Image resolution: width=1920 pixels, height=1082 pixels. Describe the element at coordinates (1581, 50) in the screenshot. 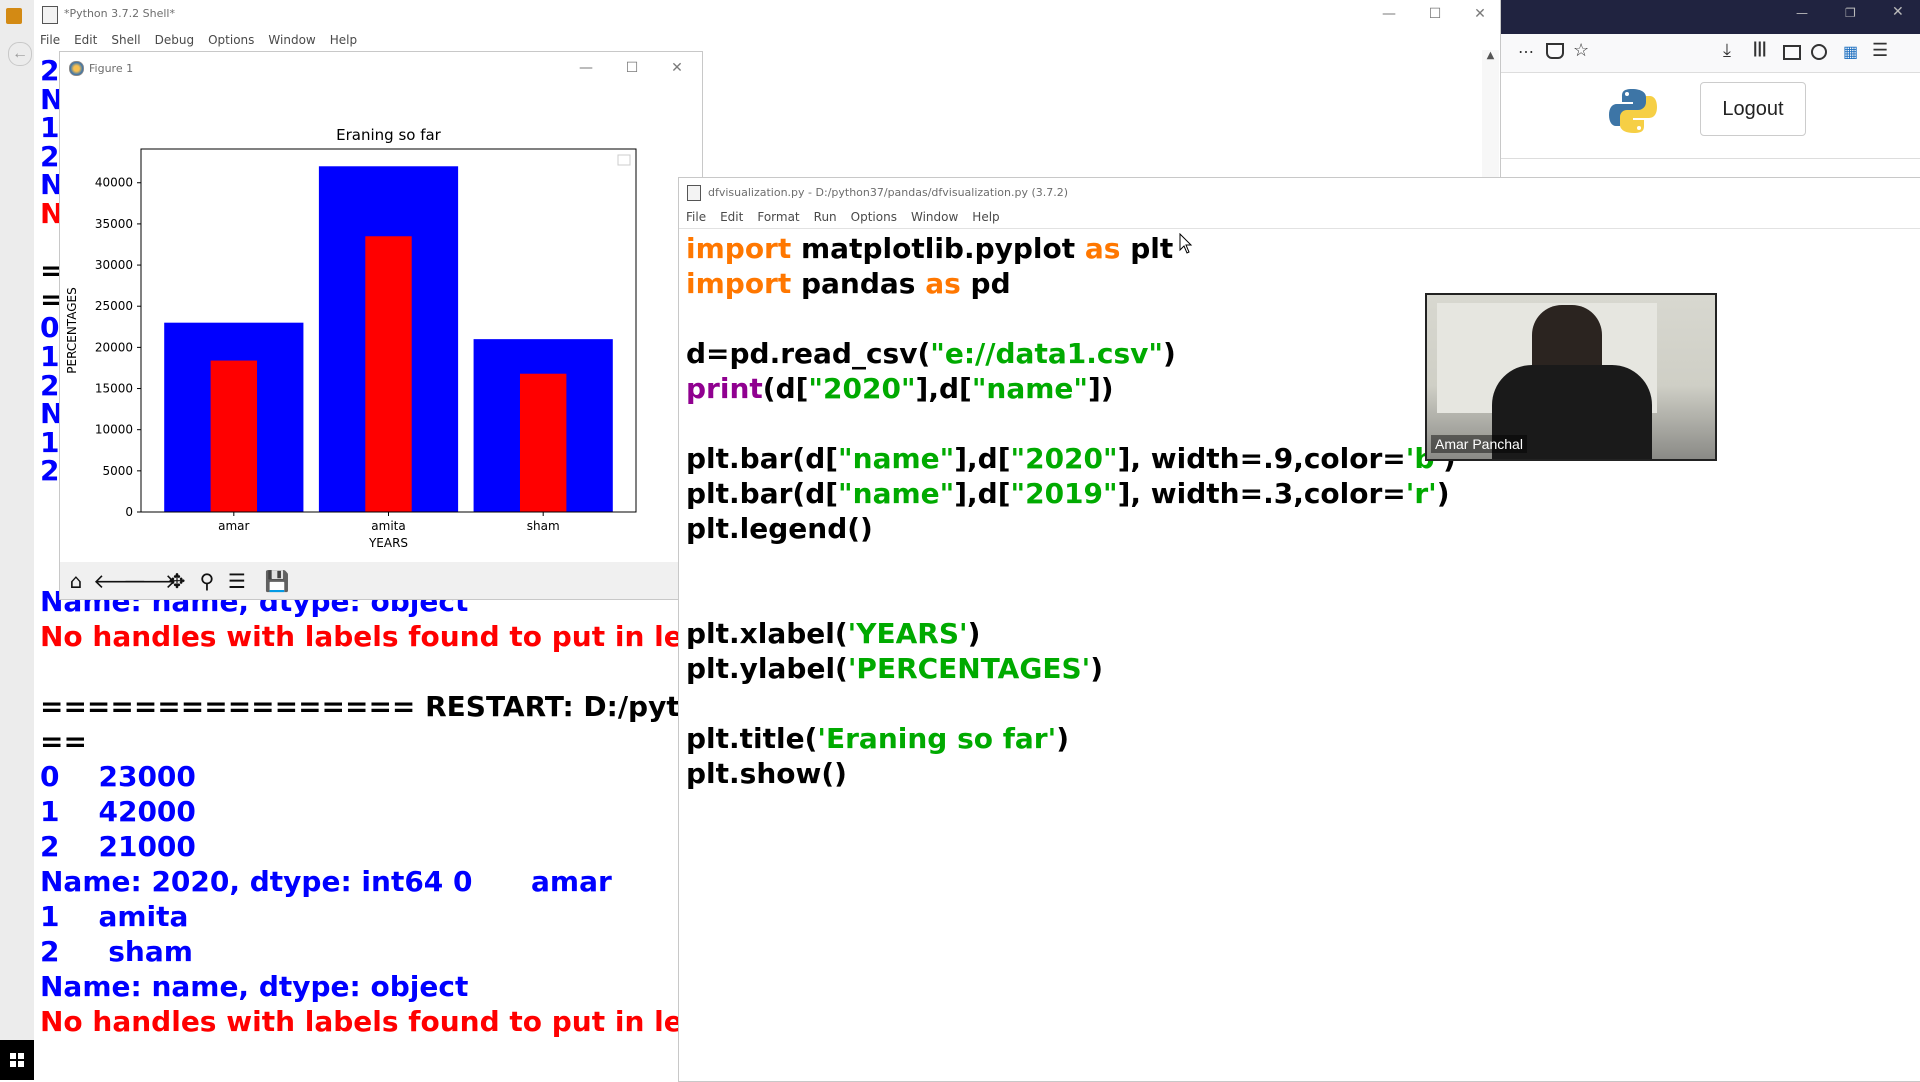

I see `bookmark-star-icon: ☆` at that location.